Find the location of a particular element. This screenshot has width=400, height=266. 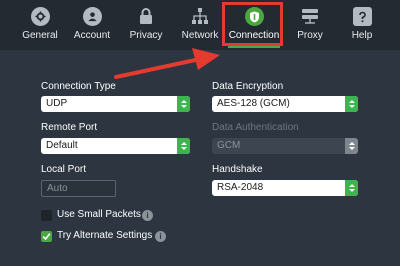

server-icon is located at coordinates (310, 16).